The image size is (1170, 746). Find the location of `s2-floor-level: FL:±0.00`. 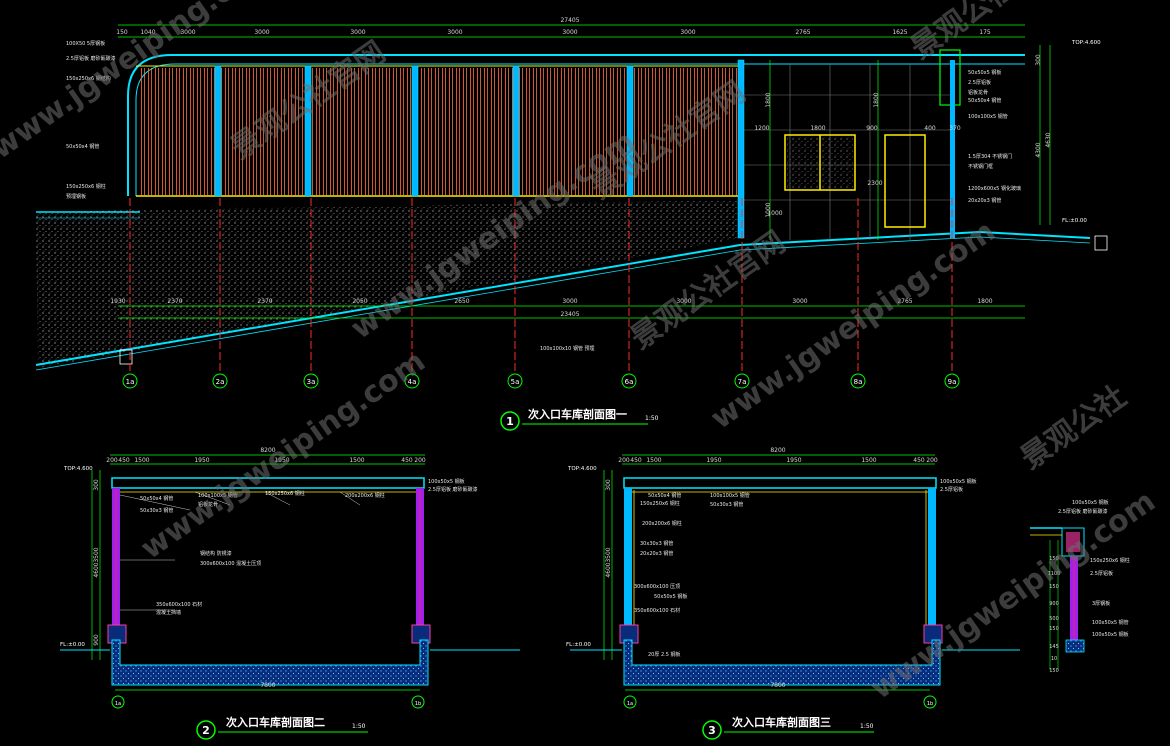

s2-floor-level: FL:±0.00 is located at coordinates (72, 645).